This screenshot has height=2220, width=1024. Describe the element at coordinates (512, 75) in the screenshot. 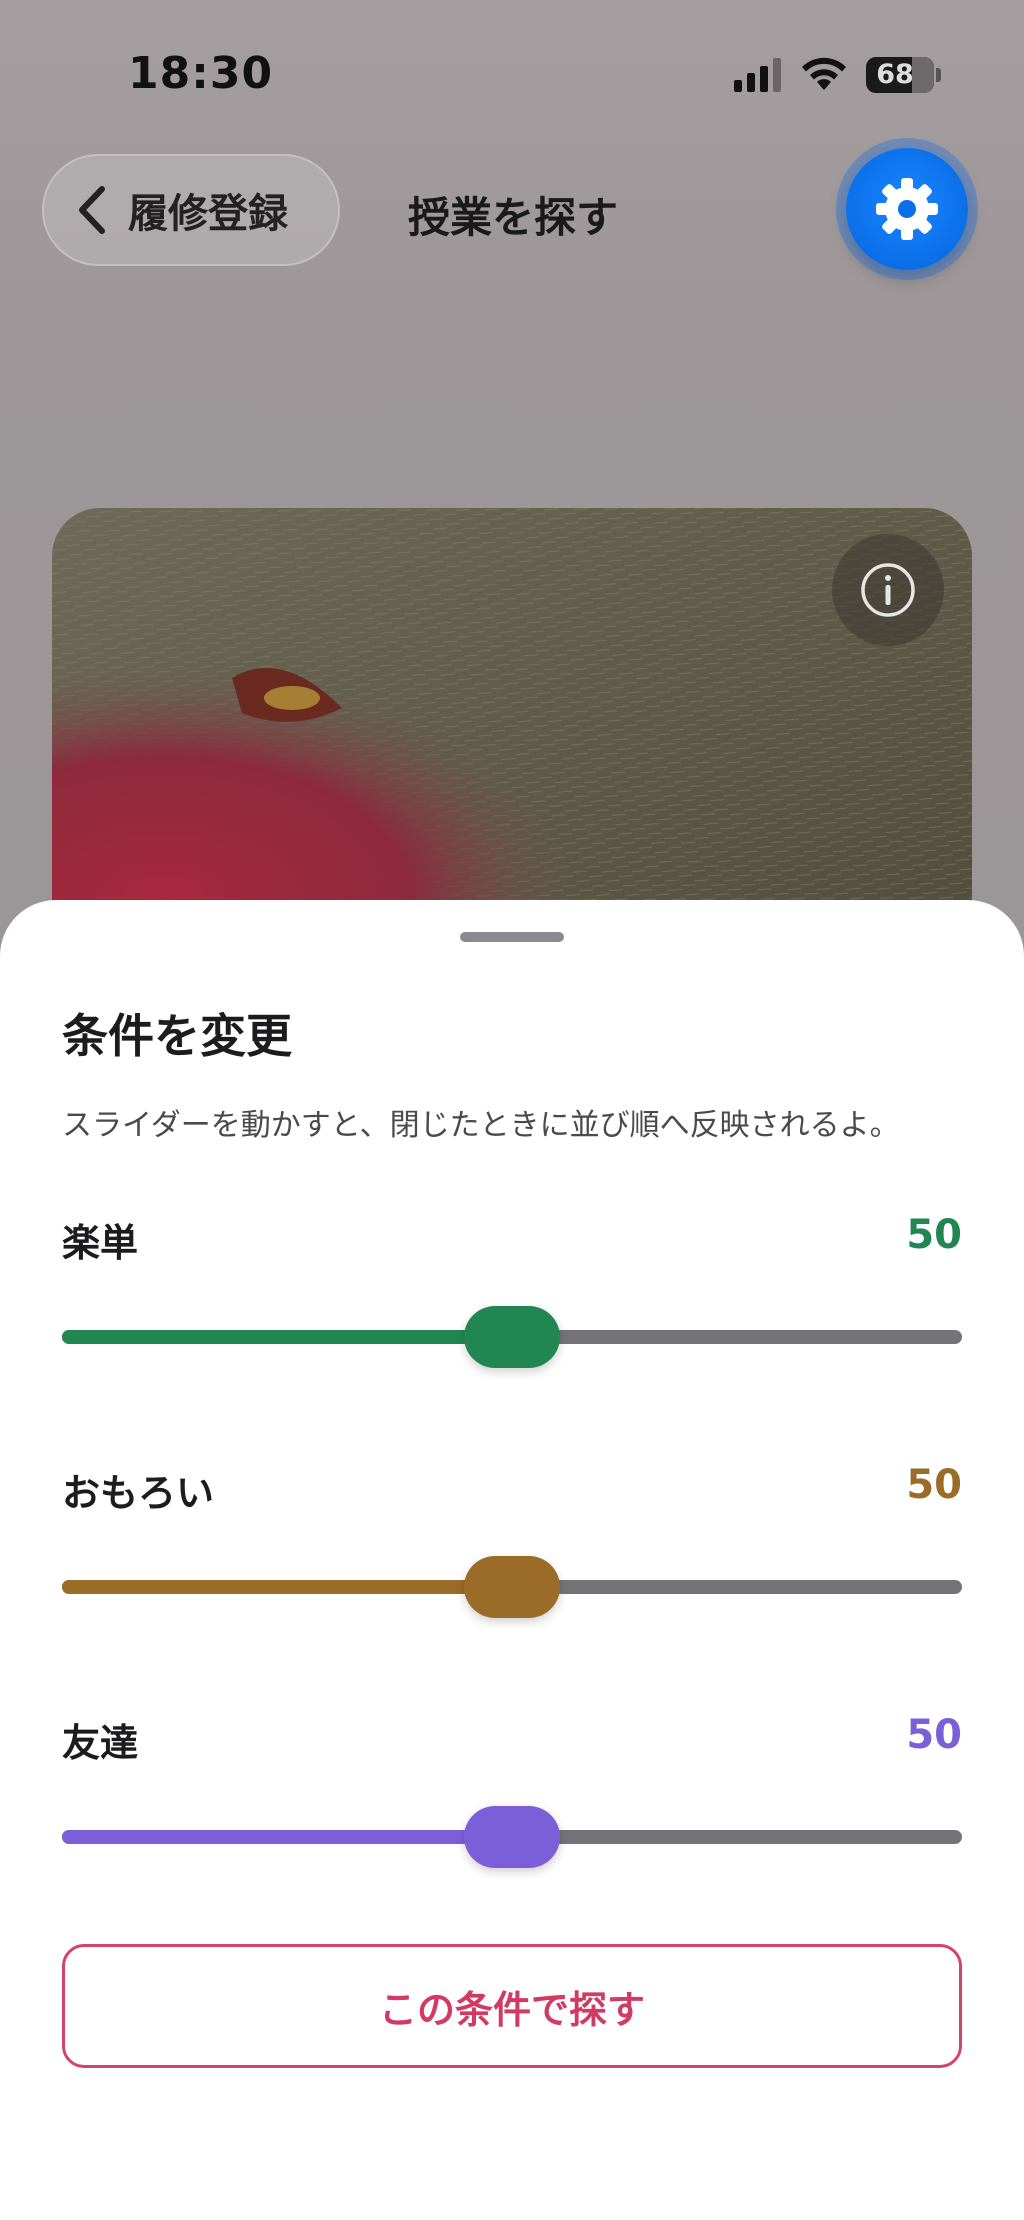

I see `status-bar: 18:30 68` at that location.